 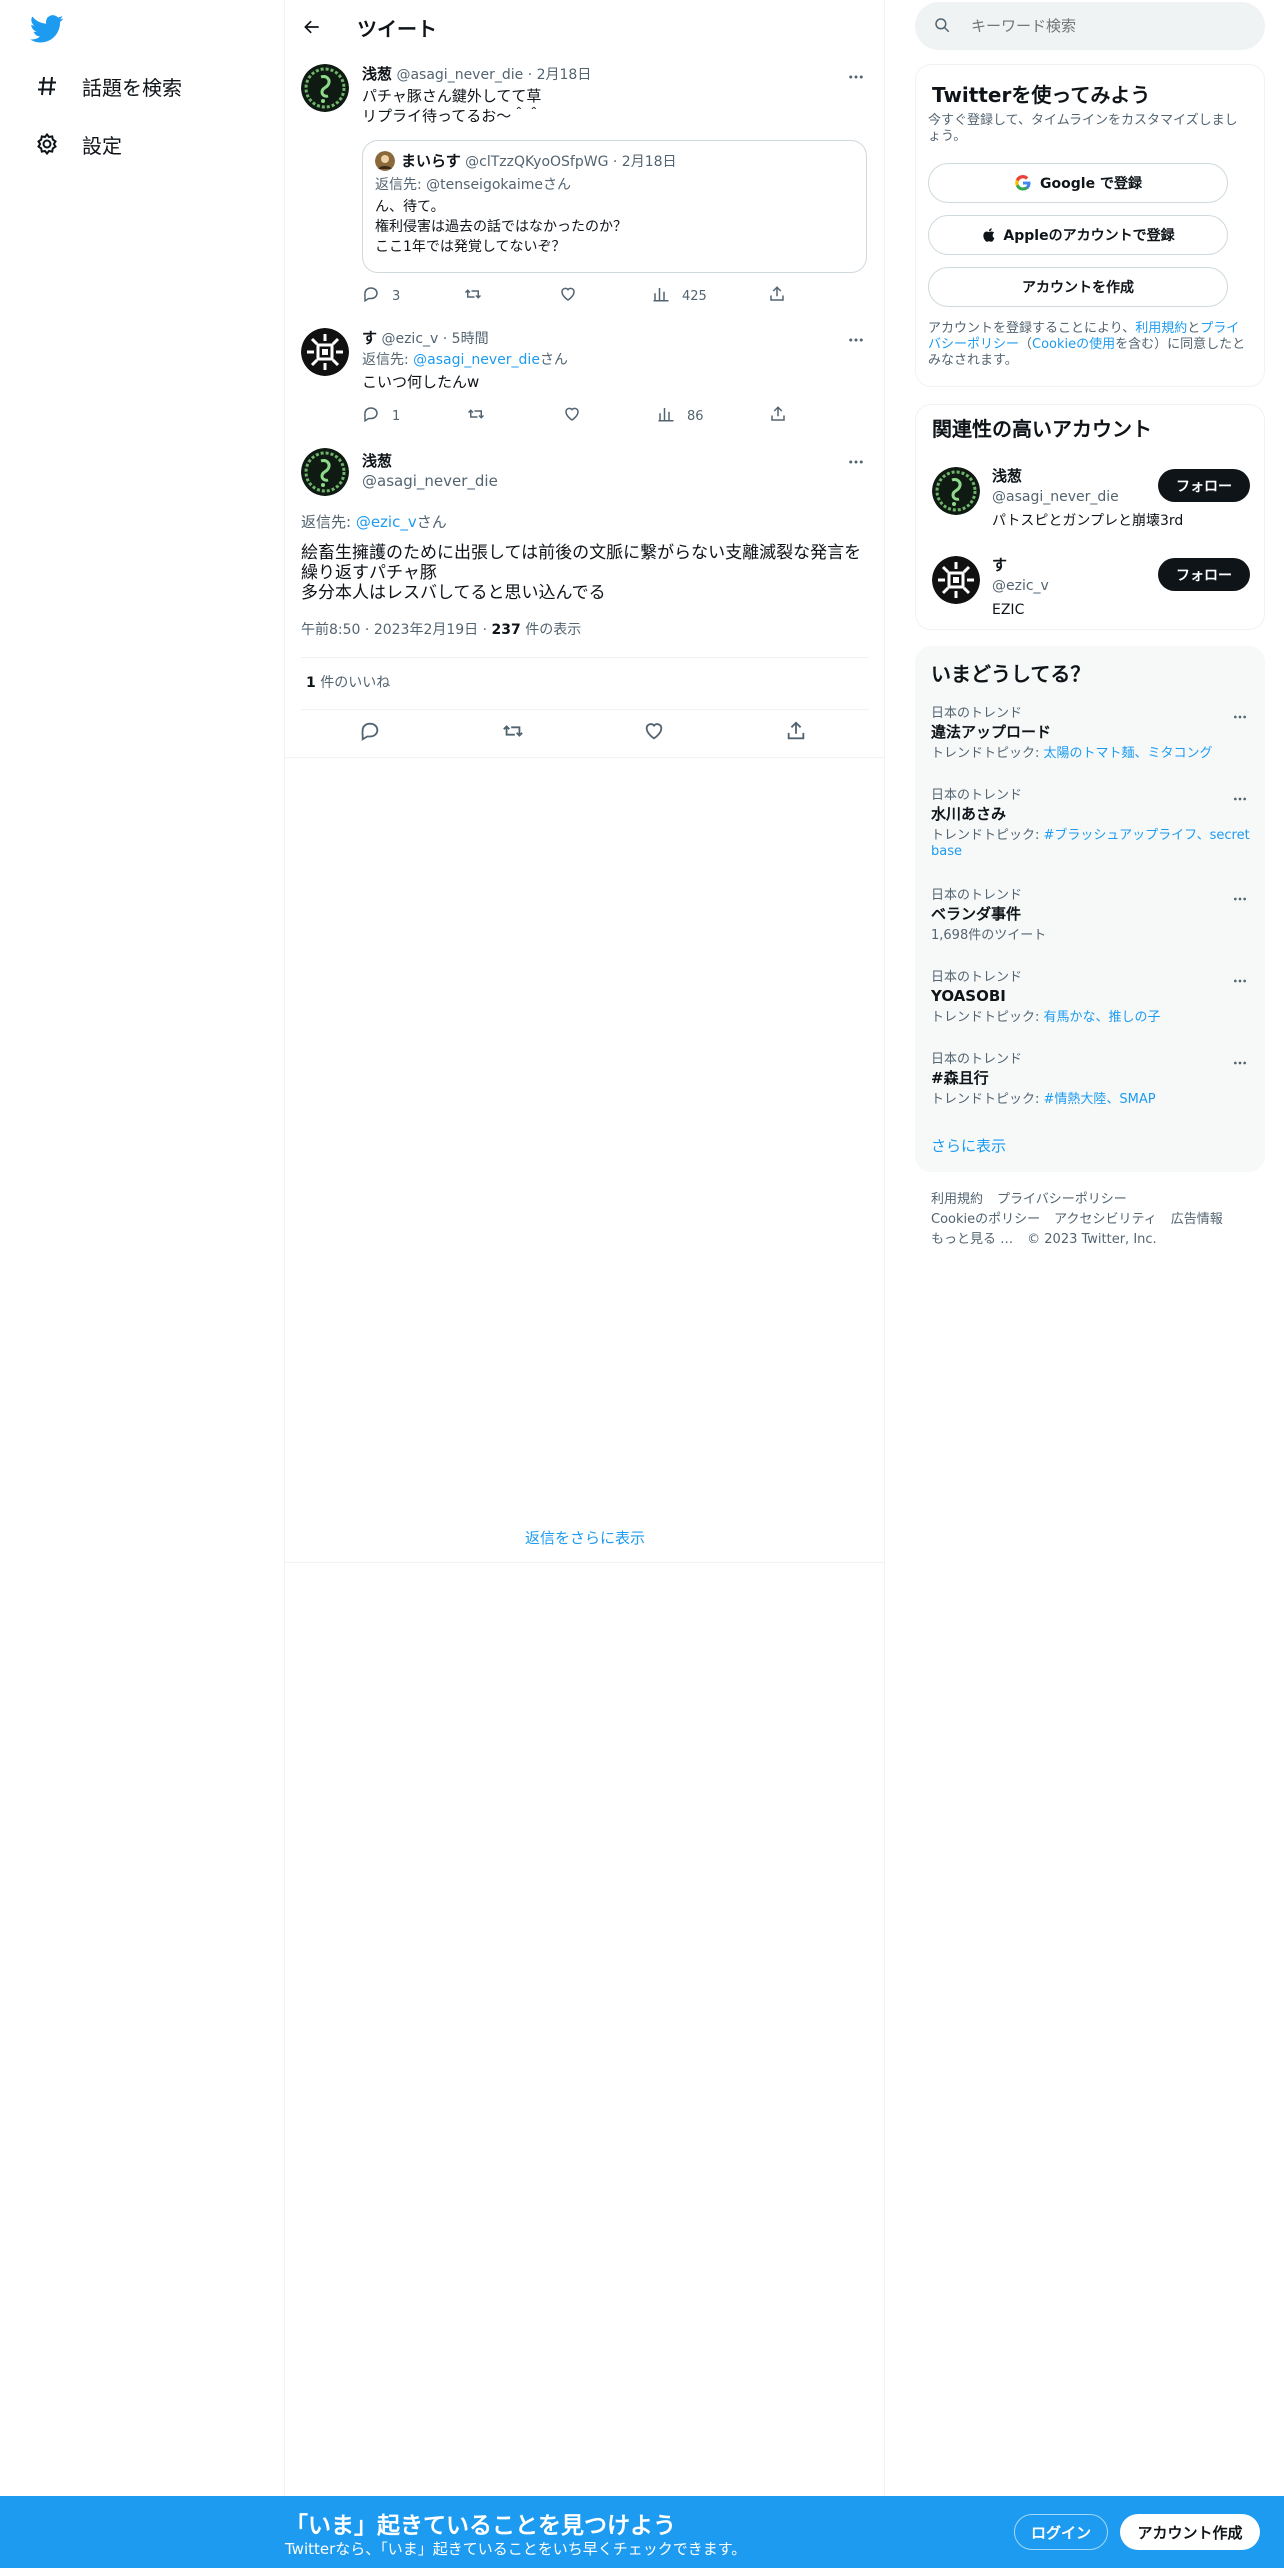 I want to click on trend-item: 日本のトレンド #森且行 トレンドトピック: #情熱大陸、SMAP, so click(x=1091, y=1080).